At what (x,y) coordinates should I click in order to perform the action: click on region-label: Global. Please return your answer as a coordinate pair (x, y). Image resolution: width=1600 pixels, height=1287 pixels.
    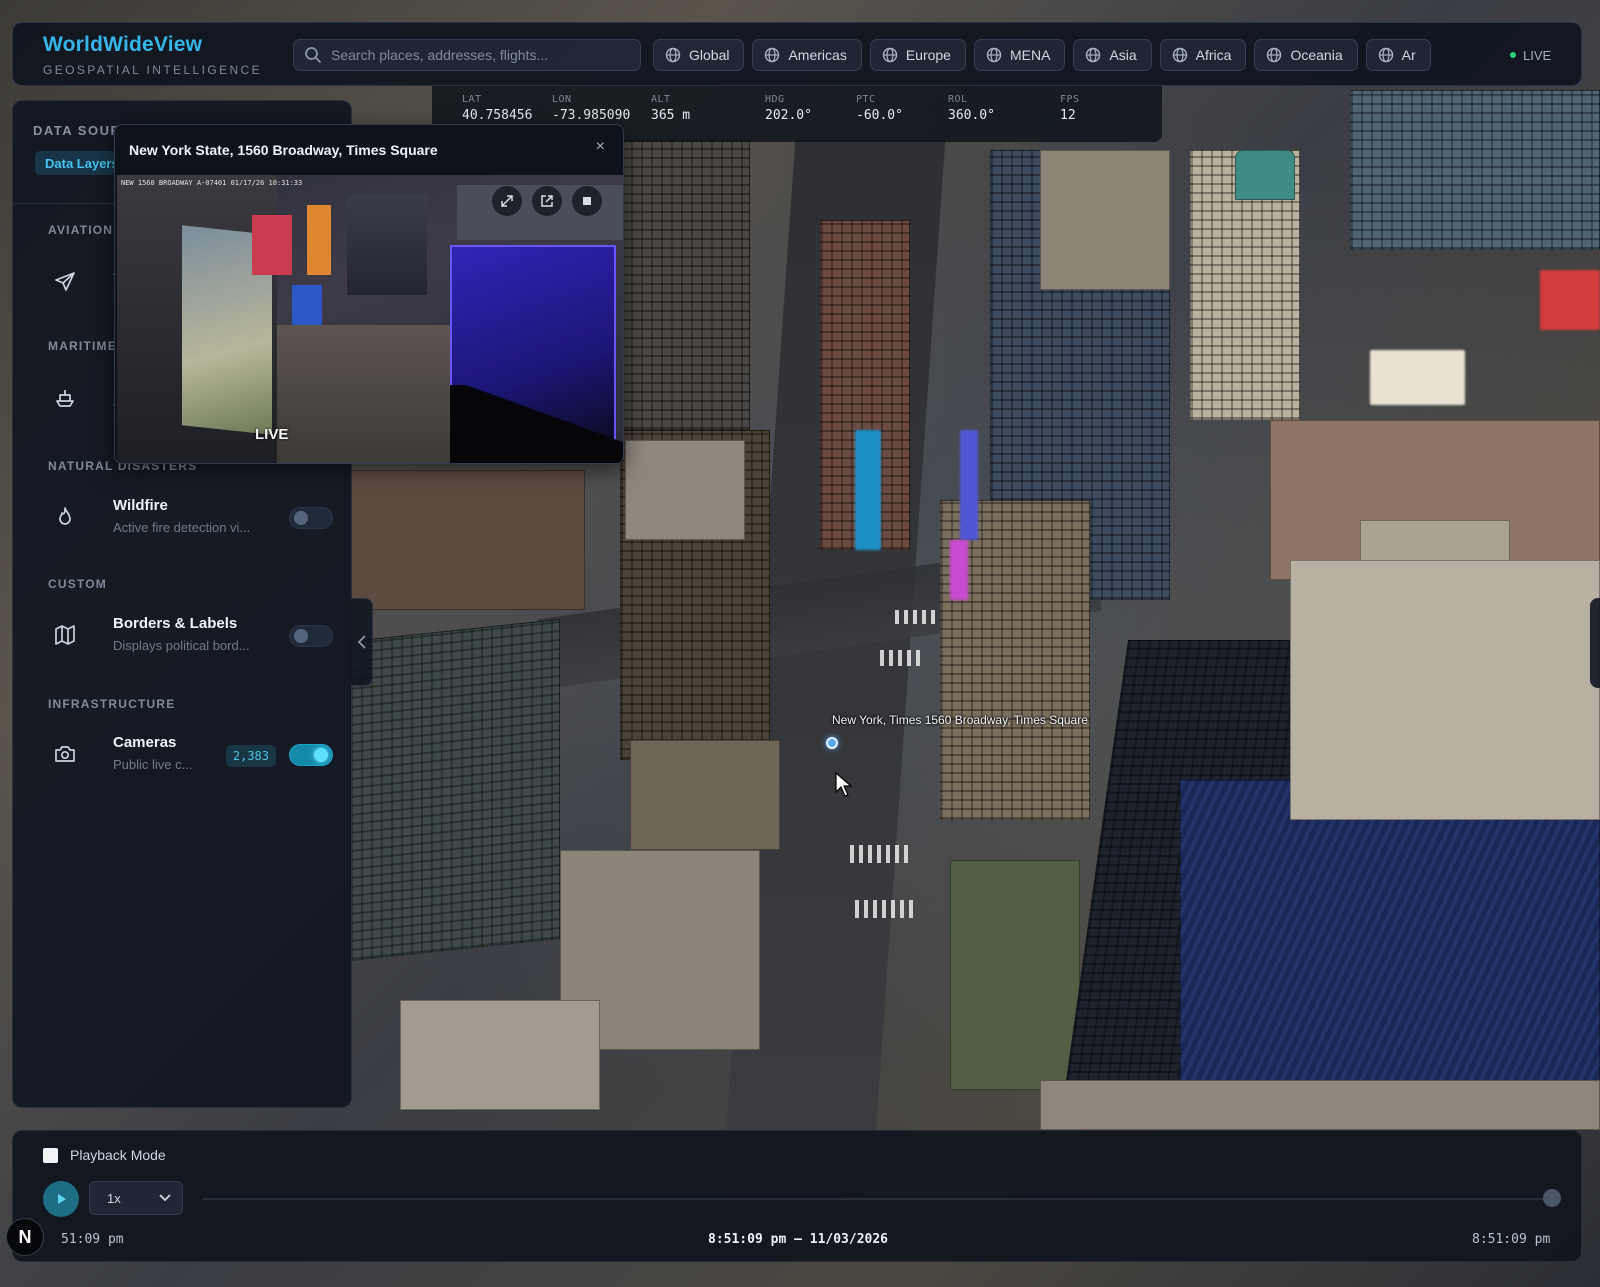
    Looking at the image, I should click on (709, 55).